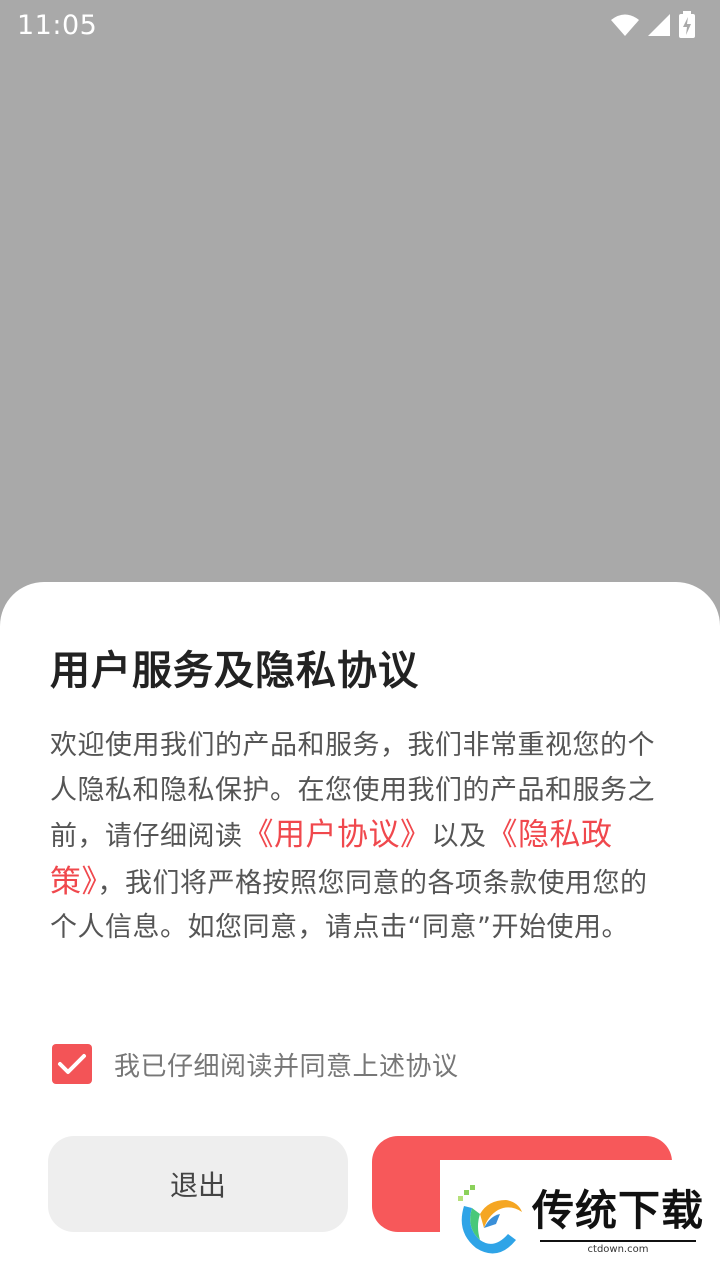  What do you see at coordinates (198, 1184) in the screenshot?
I see `exit-button: 退出` at bounding box center [198, 1184].